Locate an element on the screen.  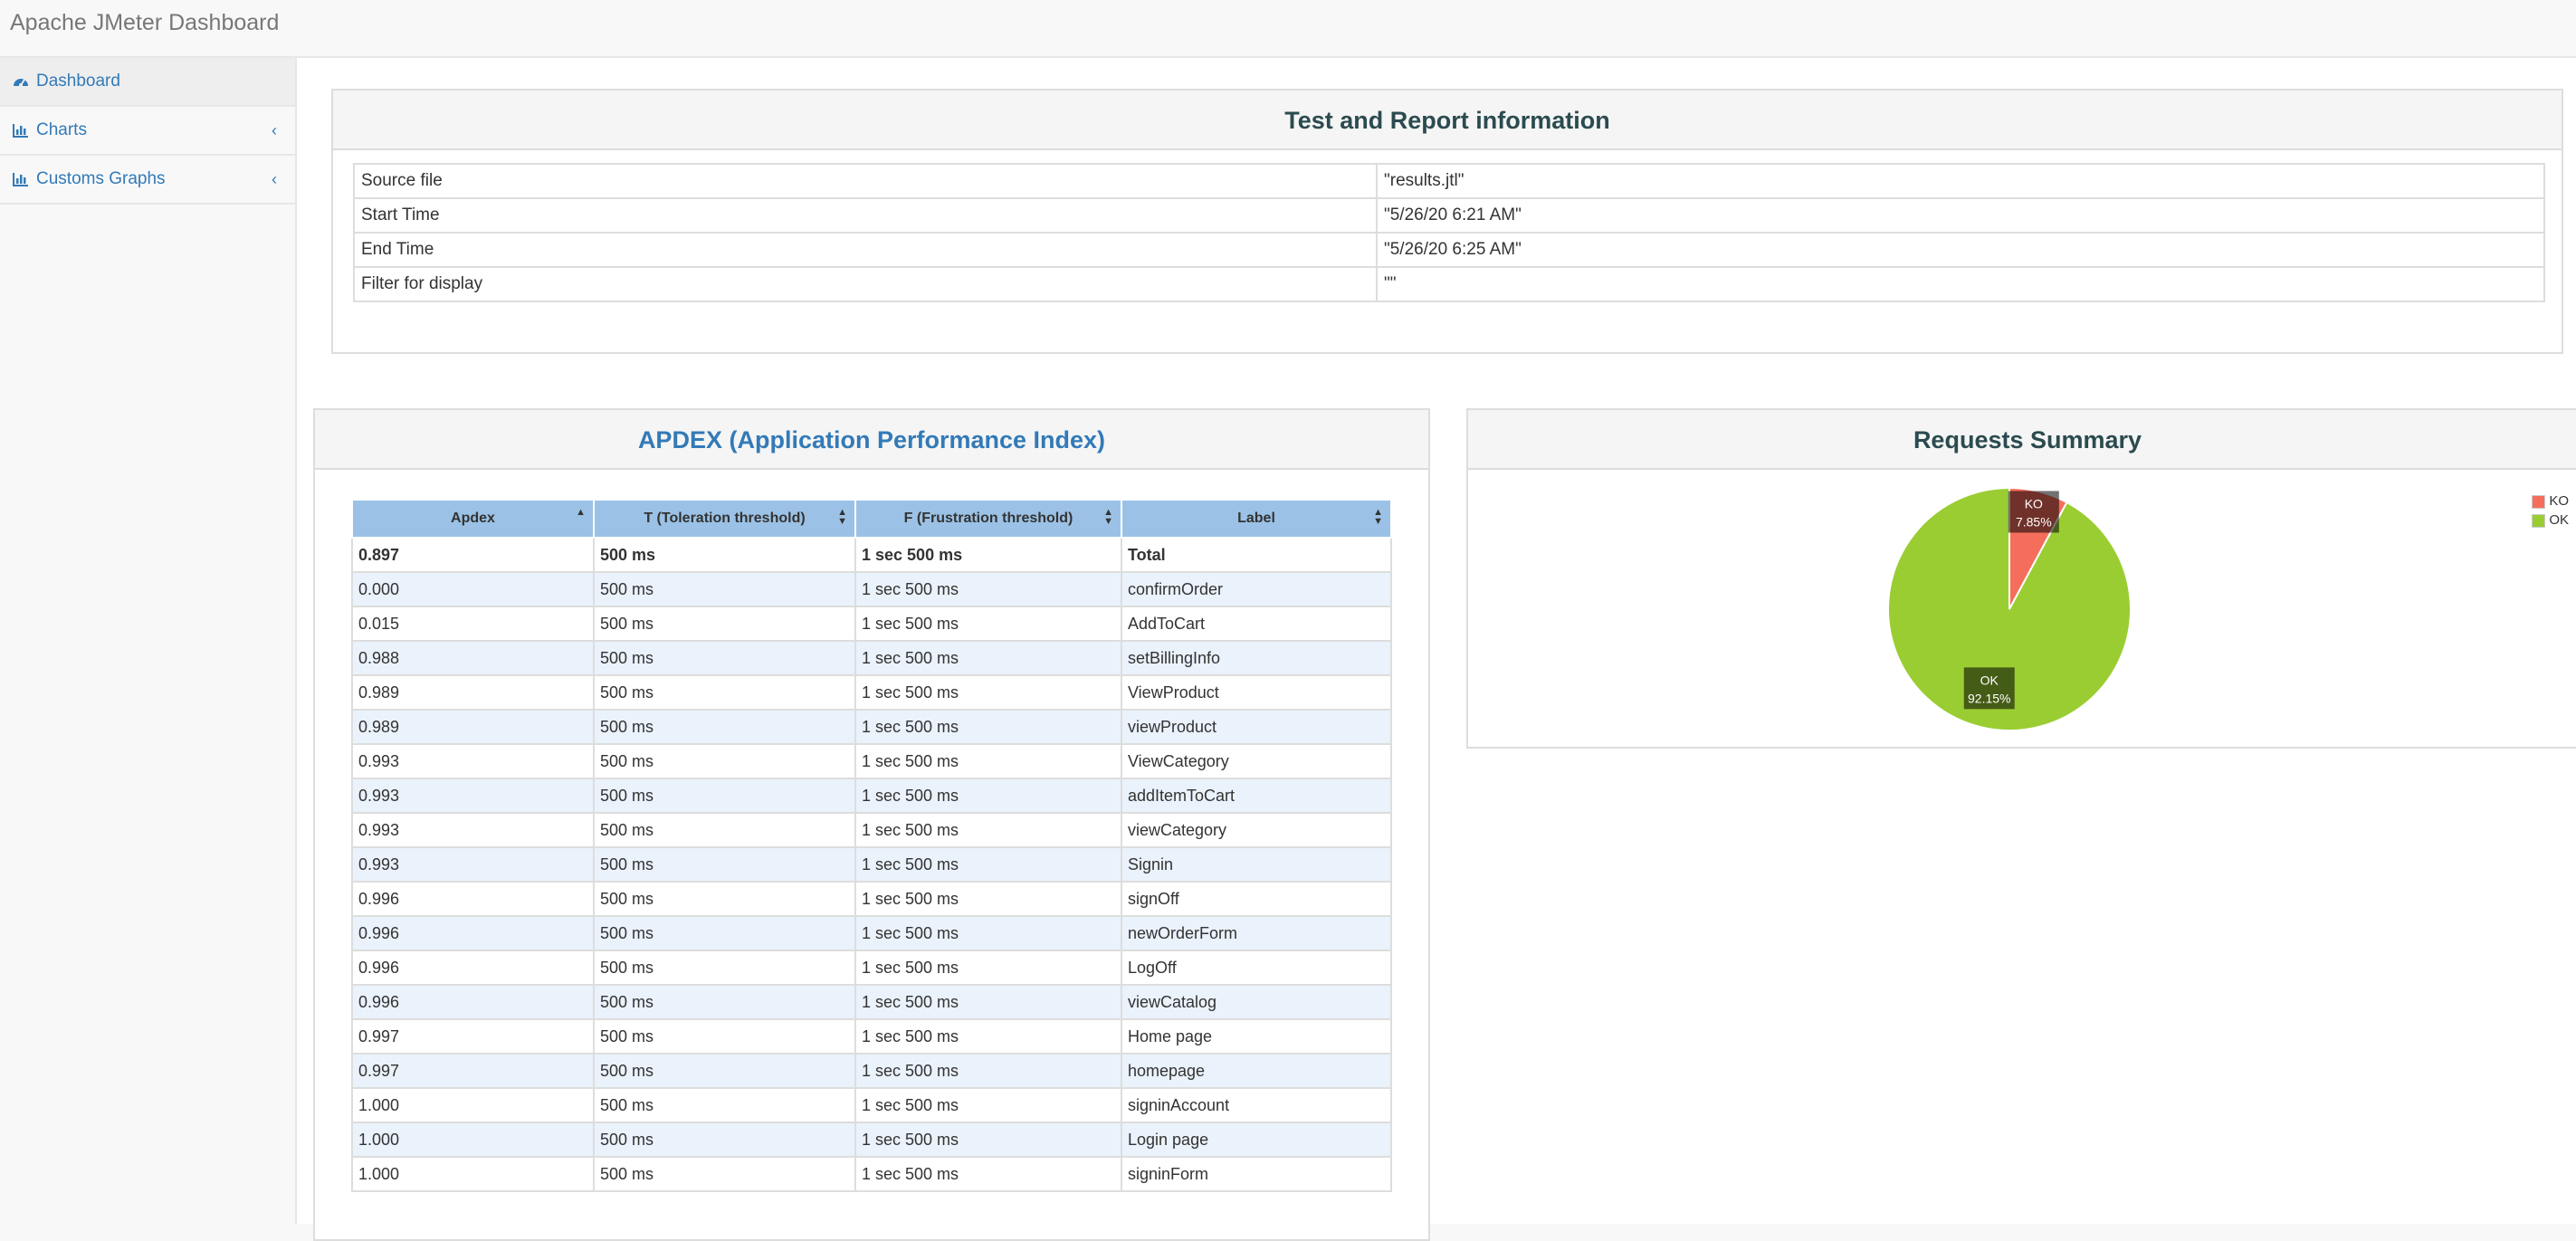
apdex-title-link: APDEX (Application Performance Index) is located at coordinates (871, 439).